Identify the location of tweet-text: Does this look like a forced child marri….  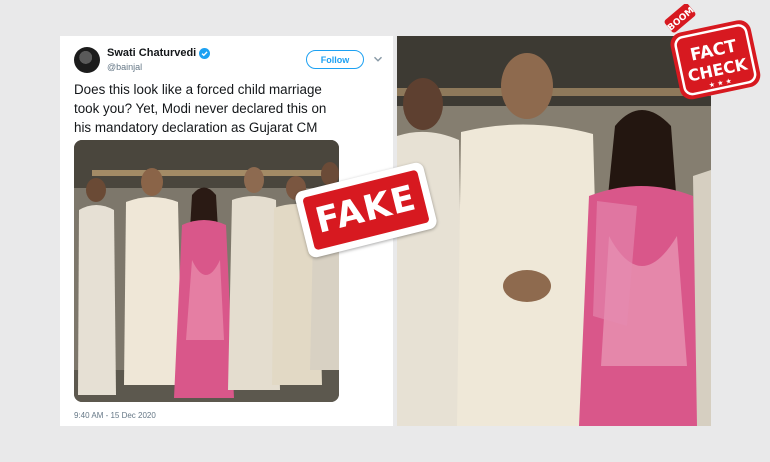
(230, 108).